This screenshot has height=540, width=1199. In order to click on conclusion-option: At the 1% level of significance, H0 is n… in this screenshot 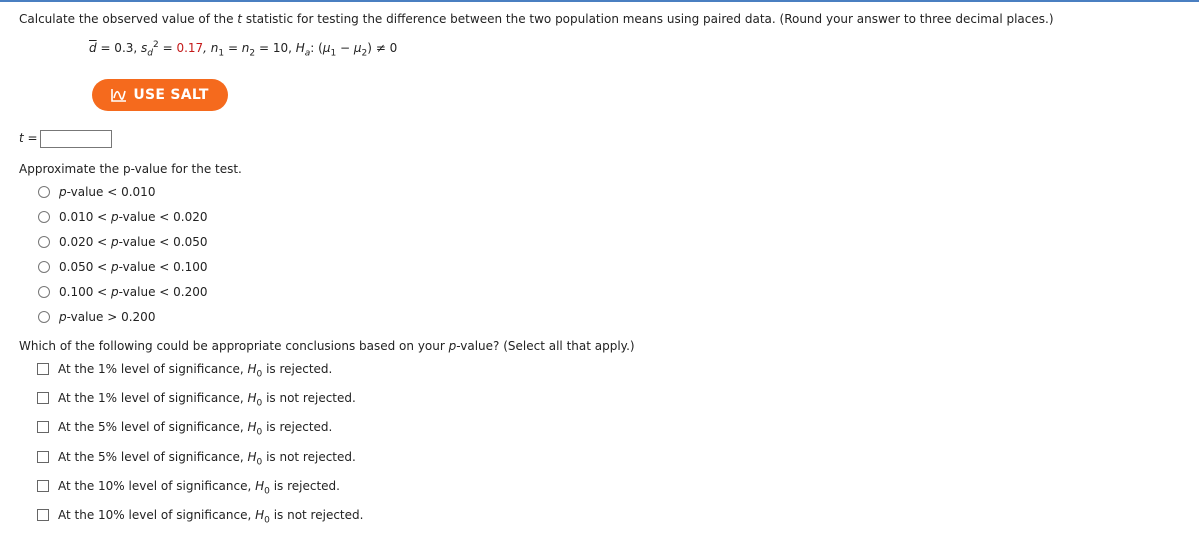, I will do `click(196, 400)`.